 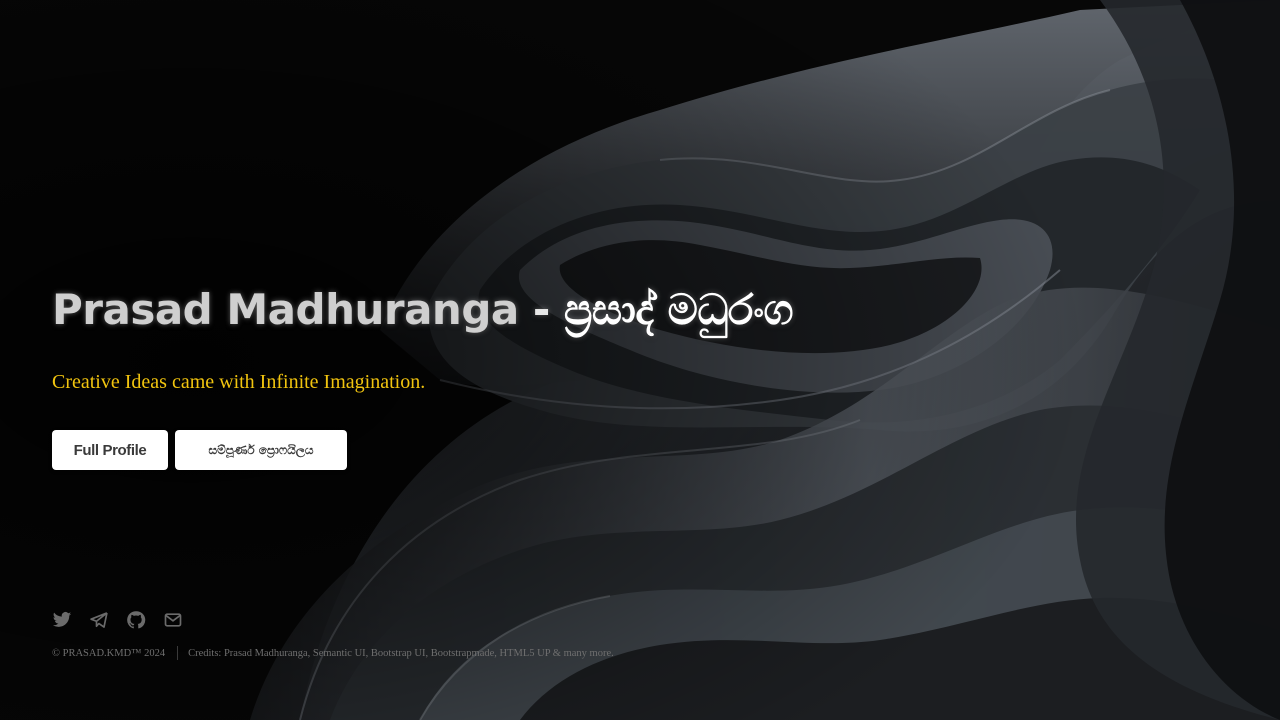 I want to click on full-profile-button: Full Profile, so click(x=110, y=450).